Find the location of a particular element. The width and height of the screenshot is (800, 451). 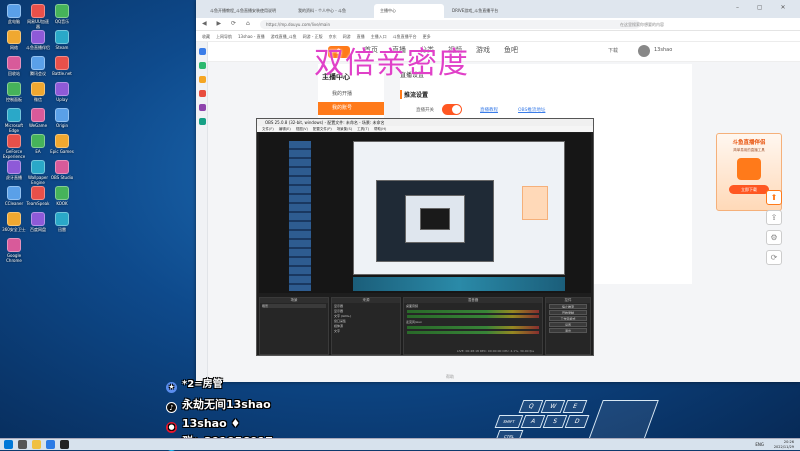

browser-tab-active: 主播中心 is located at coordinates (409, 11).